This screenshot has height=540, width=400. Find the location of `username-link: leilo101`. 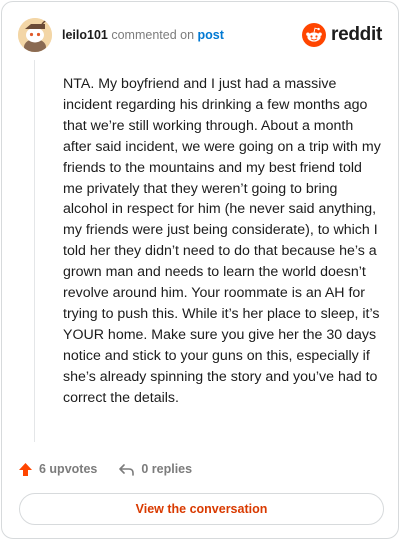

username-link: leilo101 is located at coordinates (85, 35).